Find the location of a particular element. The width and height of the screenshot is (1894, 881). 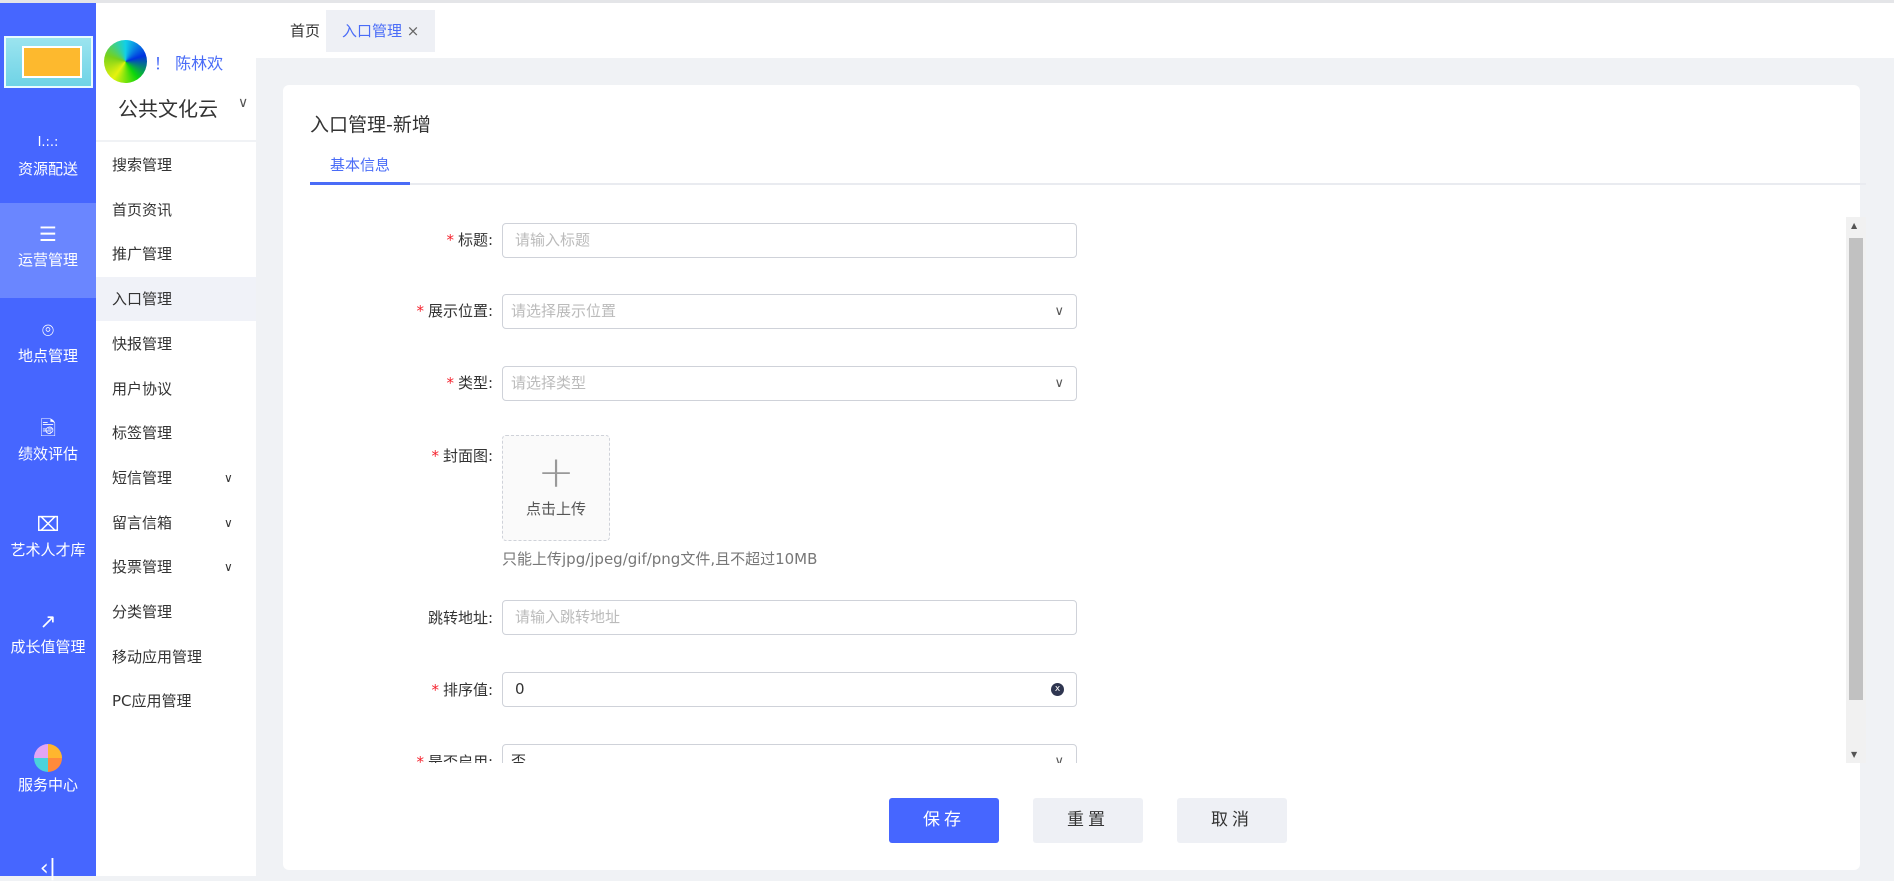

sidebar-item-label: 搜索管理 is located at coordinates (142, 165).